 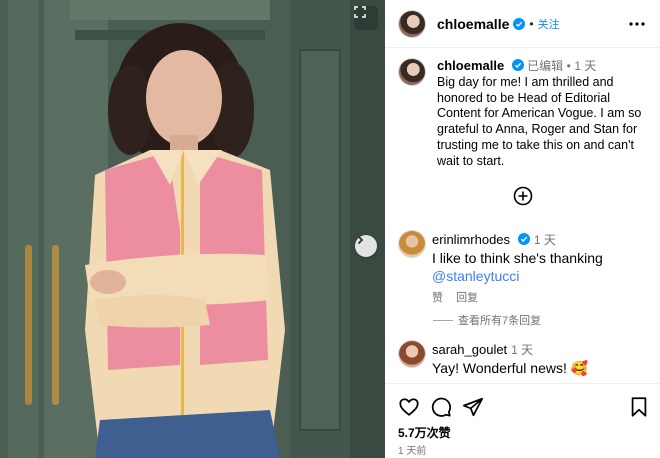 I want to click on expand-button, so click(x=366, y=18).